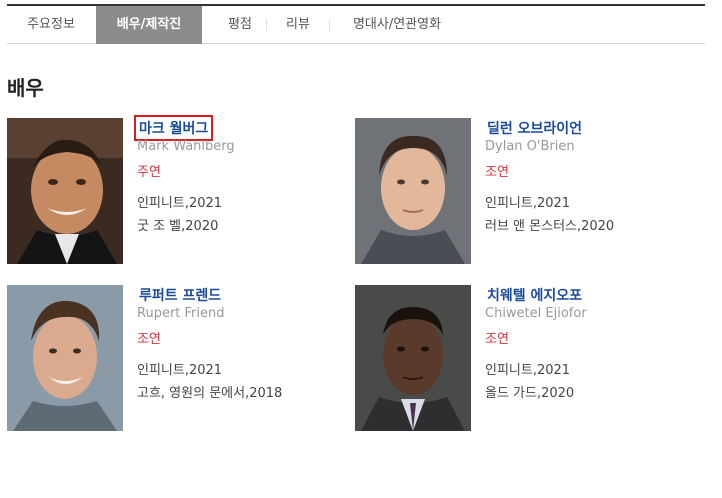 The width and height of the screenshot is (722, 498). Describe the element at coordinates (149, 25) in the screenshot. I see `tab-cast-crew: 배우/제작진` at that location.